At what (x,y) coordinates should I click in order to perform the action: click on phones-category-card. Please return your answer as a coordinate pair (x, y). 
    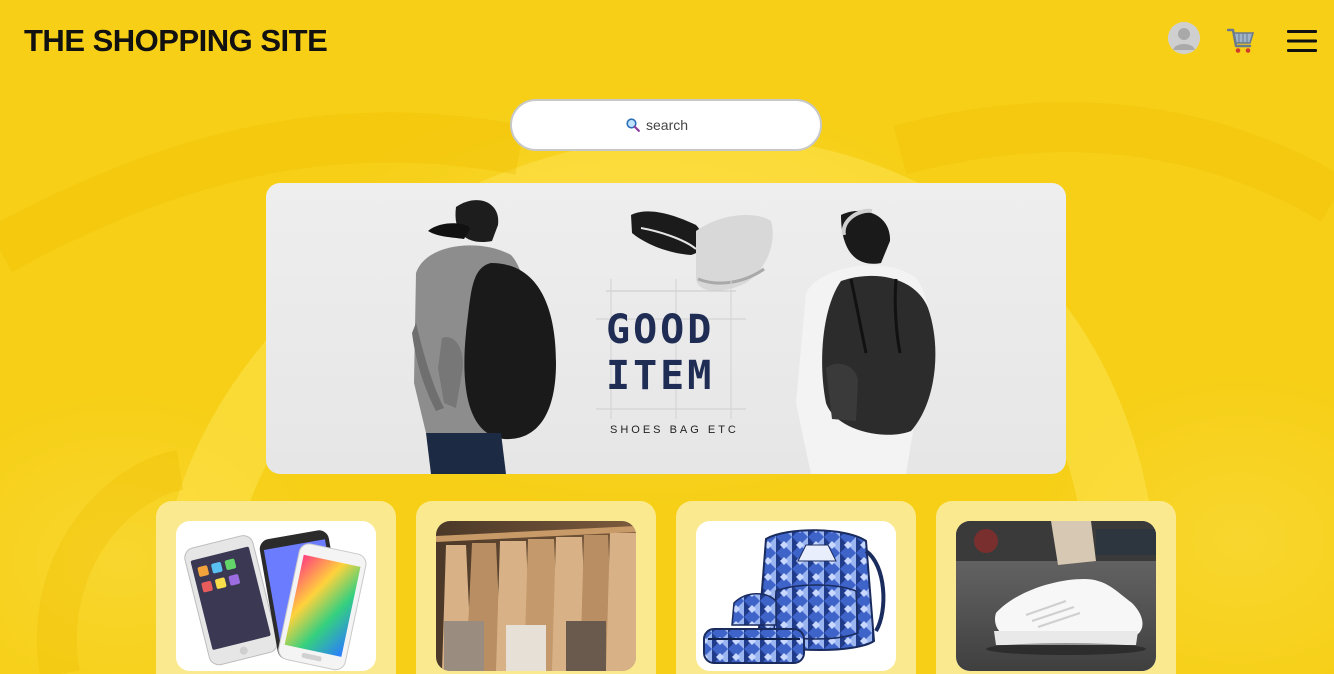
    Looking at the image, I should click on (276, 587).